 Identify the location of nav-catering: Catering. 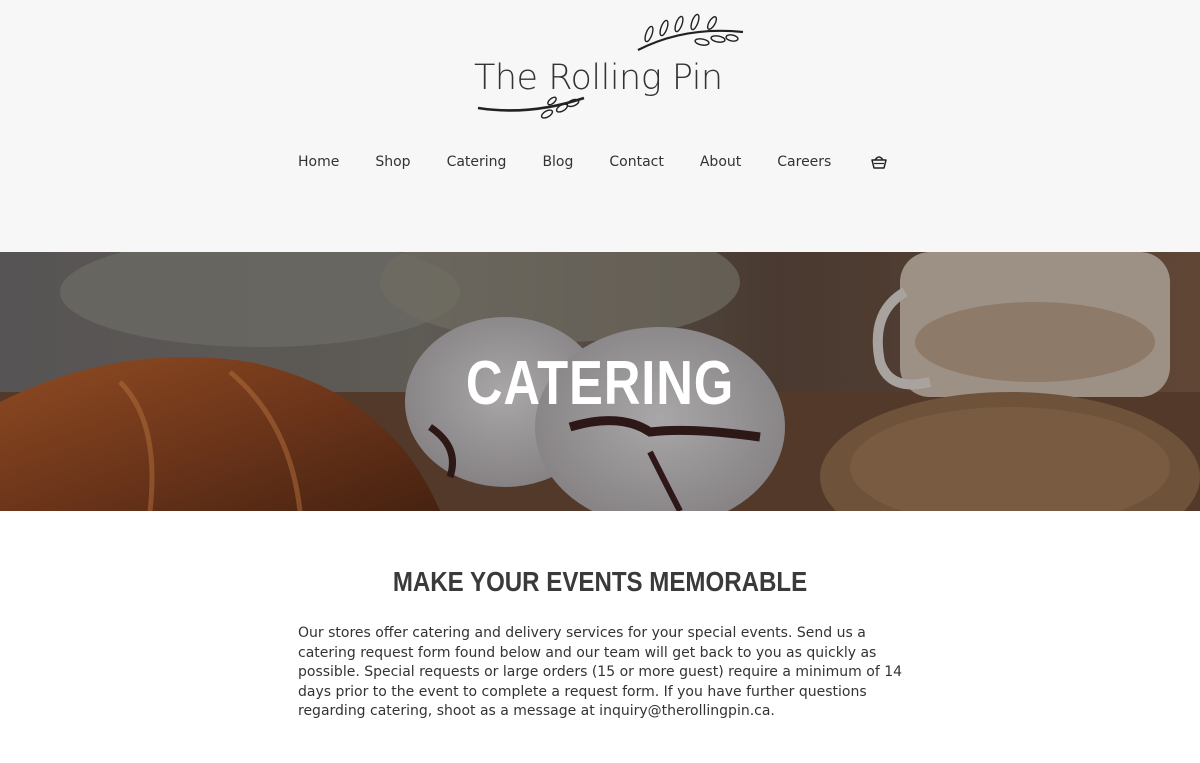
(477, 162).